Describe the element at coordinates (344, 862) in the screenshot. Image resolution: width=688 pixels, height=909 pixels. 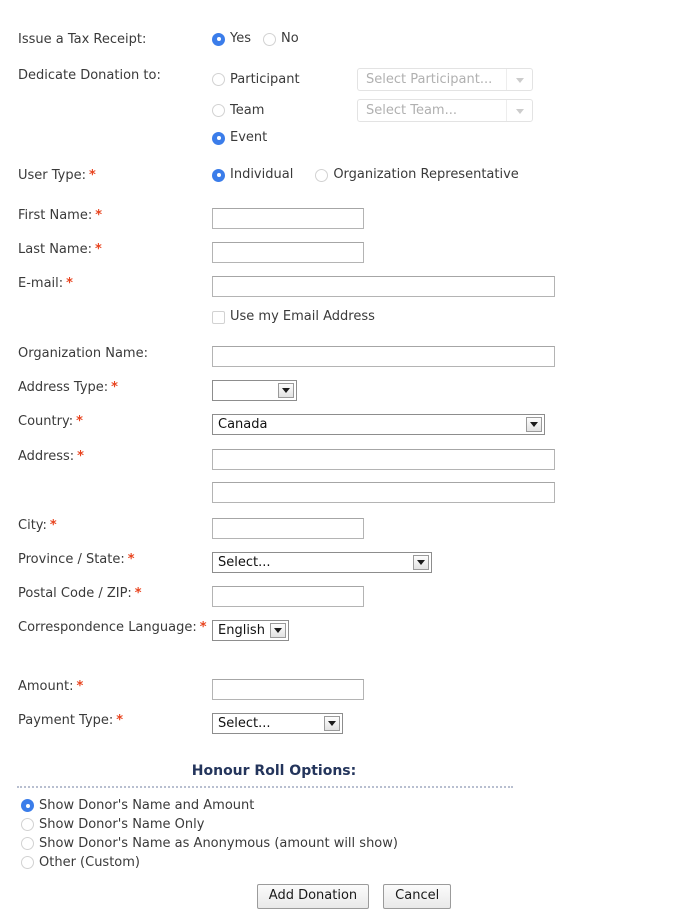
I see `radio-honour-roll-other: Other (Custom)` at that location.